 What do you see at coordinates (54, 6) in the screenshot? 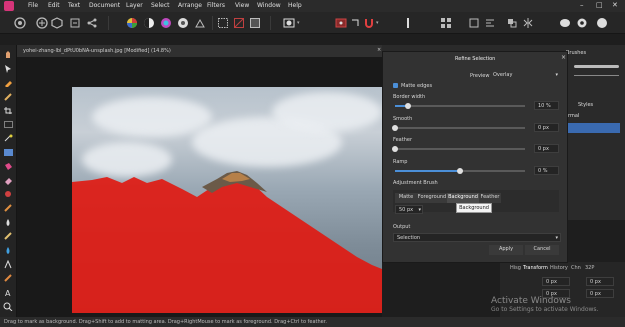
I see `menu-edit: Edit` at bounding box center [54, 6].